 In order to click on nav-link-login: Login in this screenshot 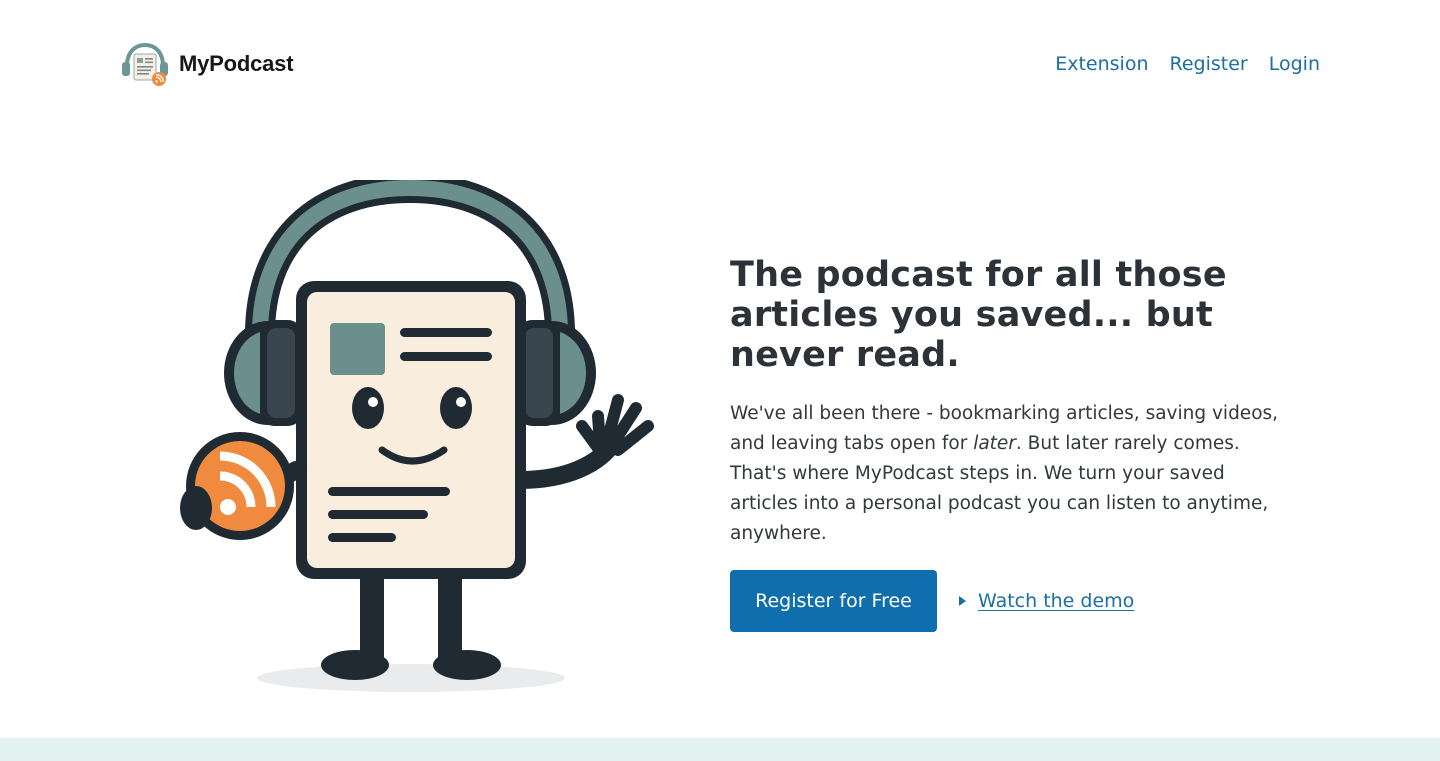, I will do `click(1294, 64)`.